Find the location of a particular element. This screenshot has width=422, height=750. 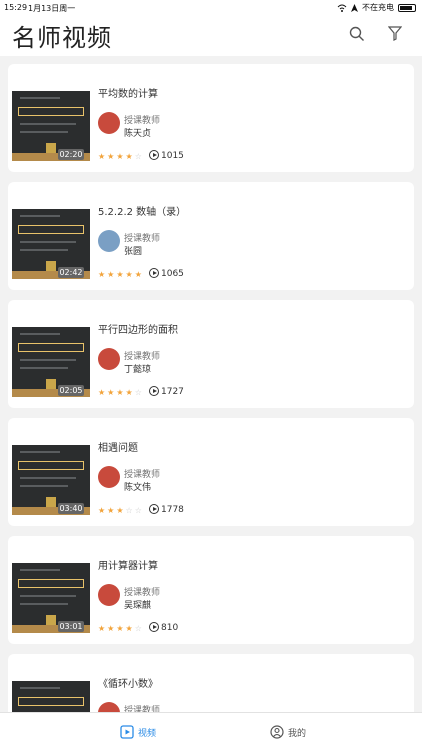

view-count: 810 is located at coordinates (170, 628).